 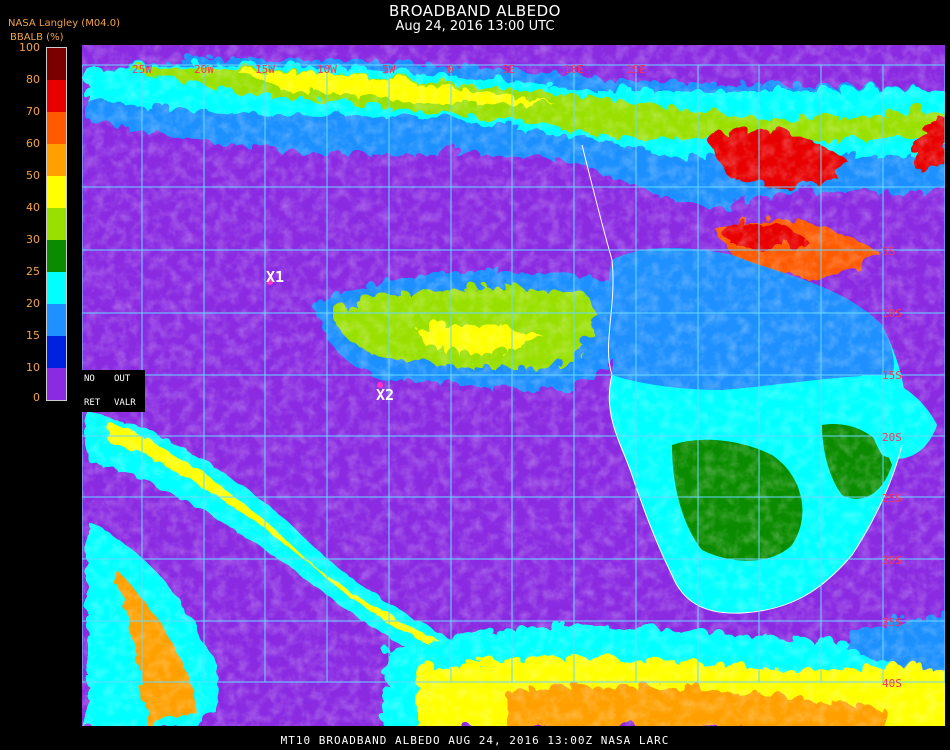 What do you see at coordinates (33, 111) in the screenshot?
I see `colorbar-tick: 70` at bounding box center [33, 111].